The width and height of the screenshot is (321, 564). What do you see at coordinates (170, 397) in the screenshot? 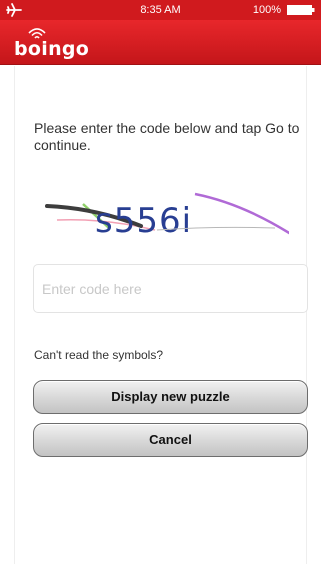
I see `display-new-puzzle-button: Display new puzzle` at bounding box center [170, 397].